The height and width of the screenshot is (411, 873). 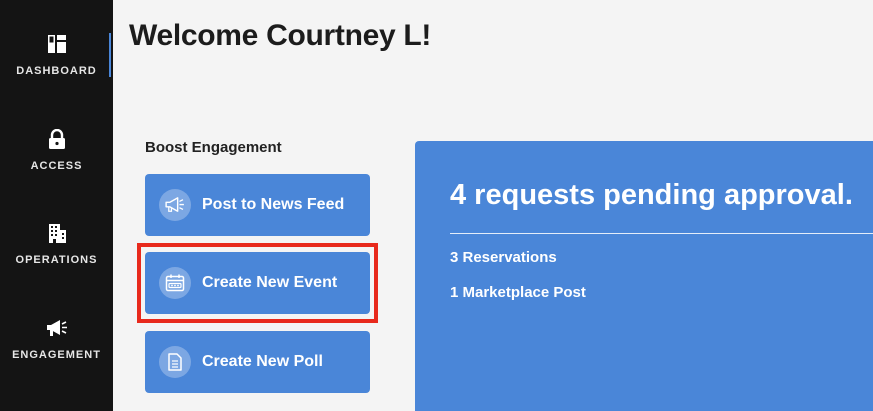 I want to click on highlight-box, so click(x=257, y=283).